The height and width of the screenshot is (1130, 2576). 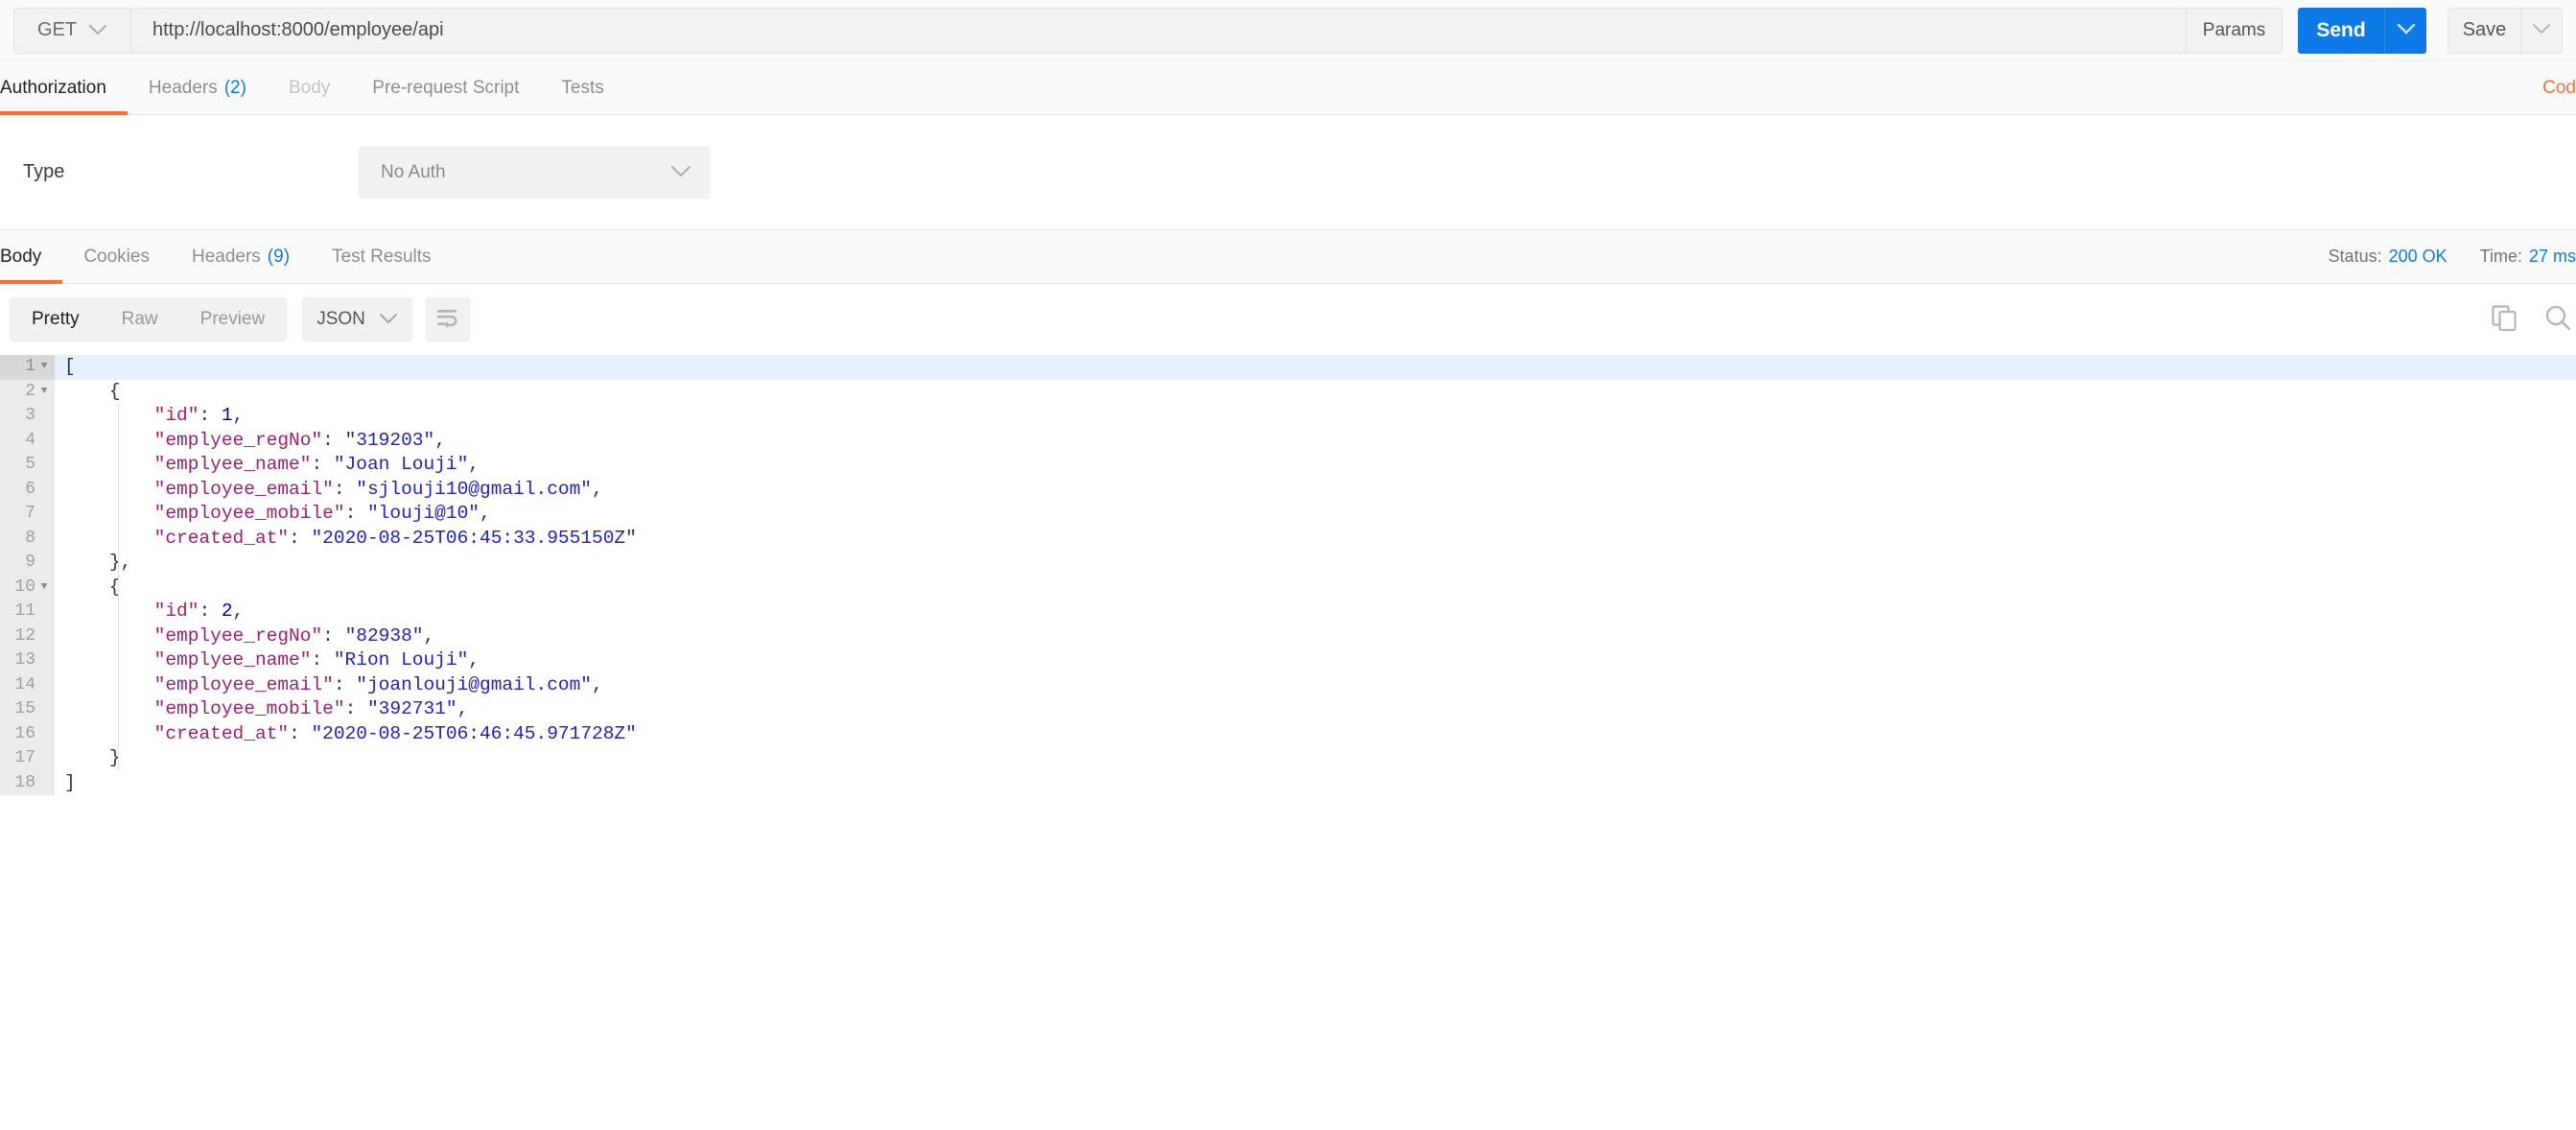 What do you see at coordinates (27, 391) in the screenshot?
I see `line-number: 2 ▼` at bounding box center [27, 391].